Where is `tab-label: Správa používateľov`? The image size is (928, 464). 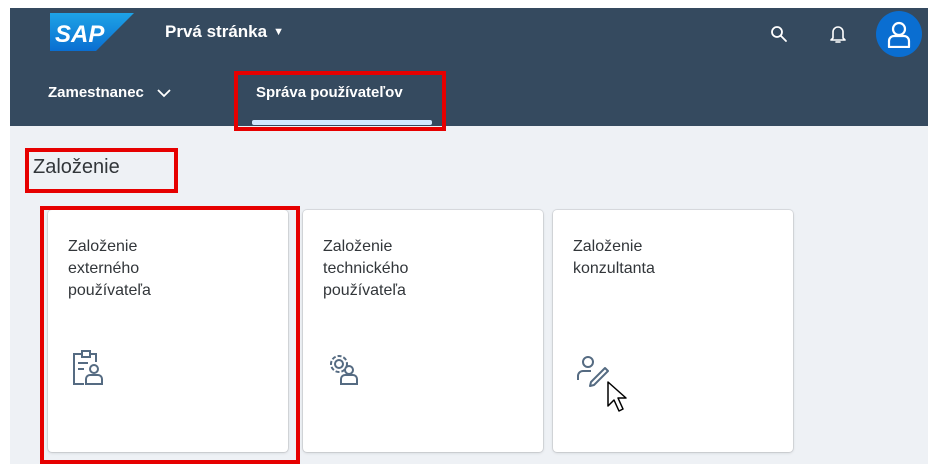 tab-label: Správa používateľov is located at coordinates (329, 92).